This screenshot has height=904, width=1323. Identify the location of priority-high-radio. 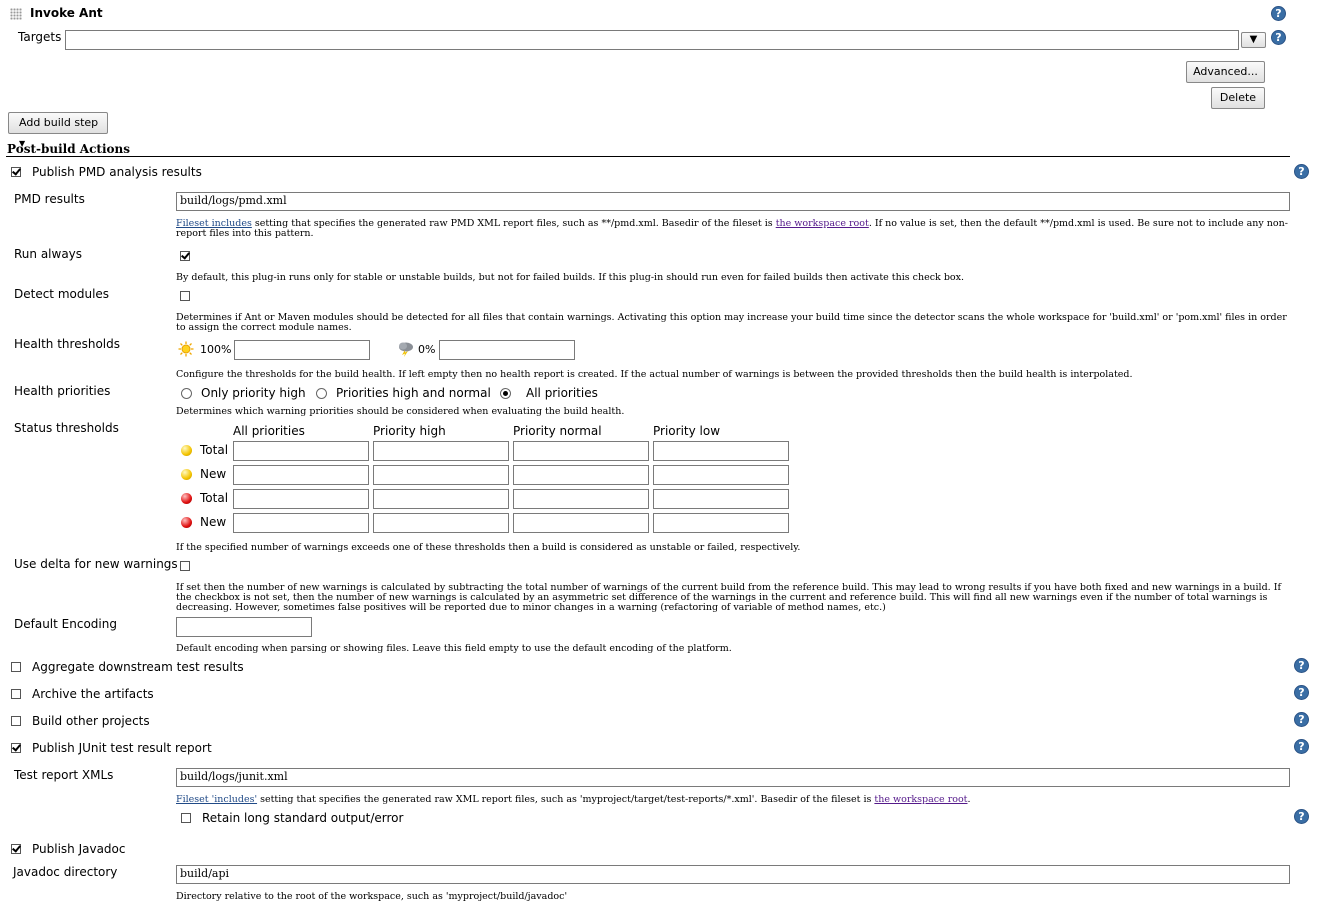
(186, 393).